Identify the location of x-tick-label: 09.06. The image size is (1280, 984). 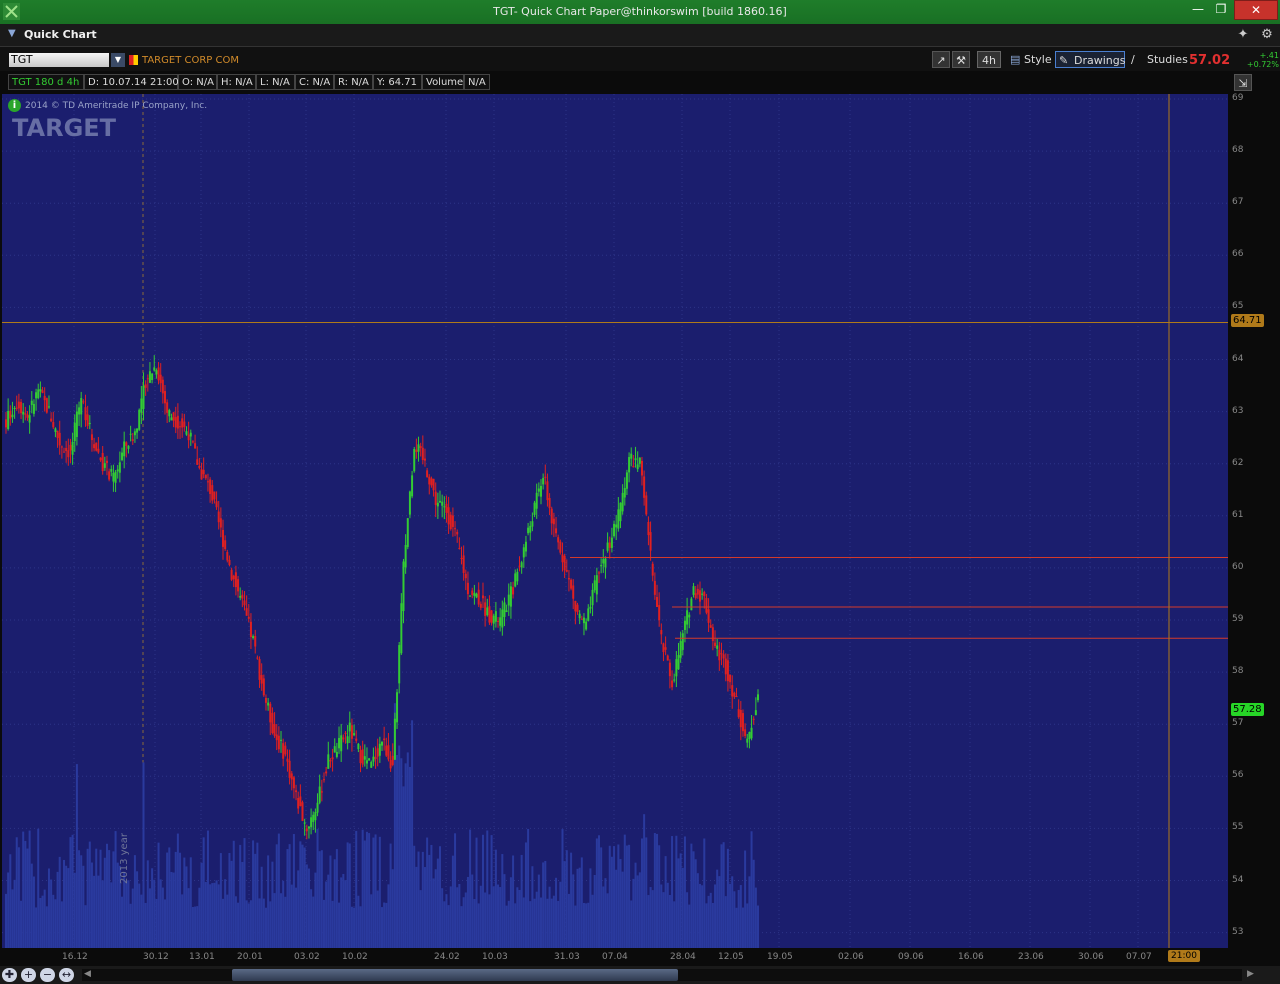
(911, 957).